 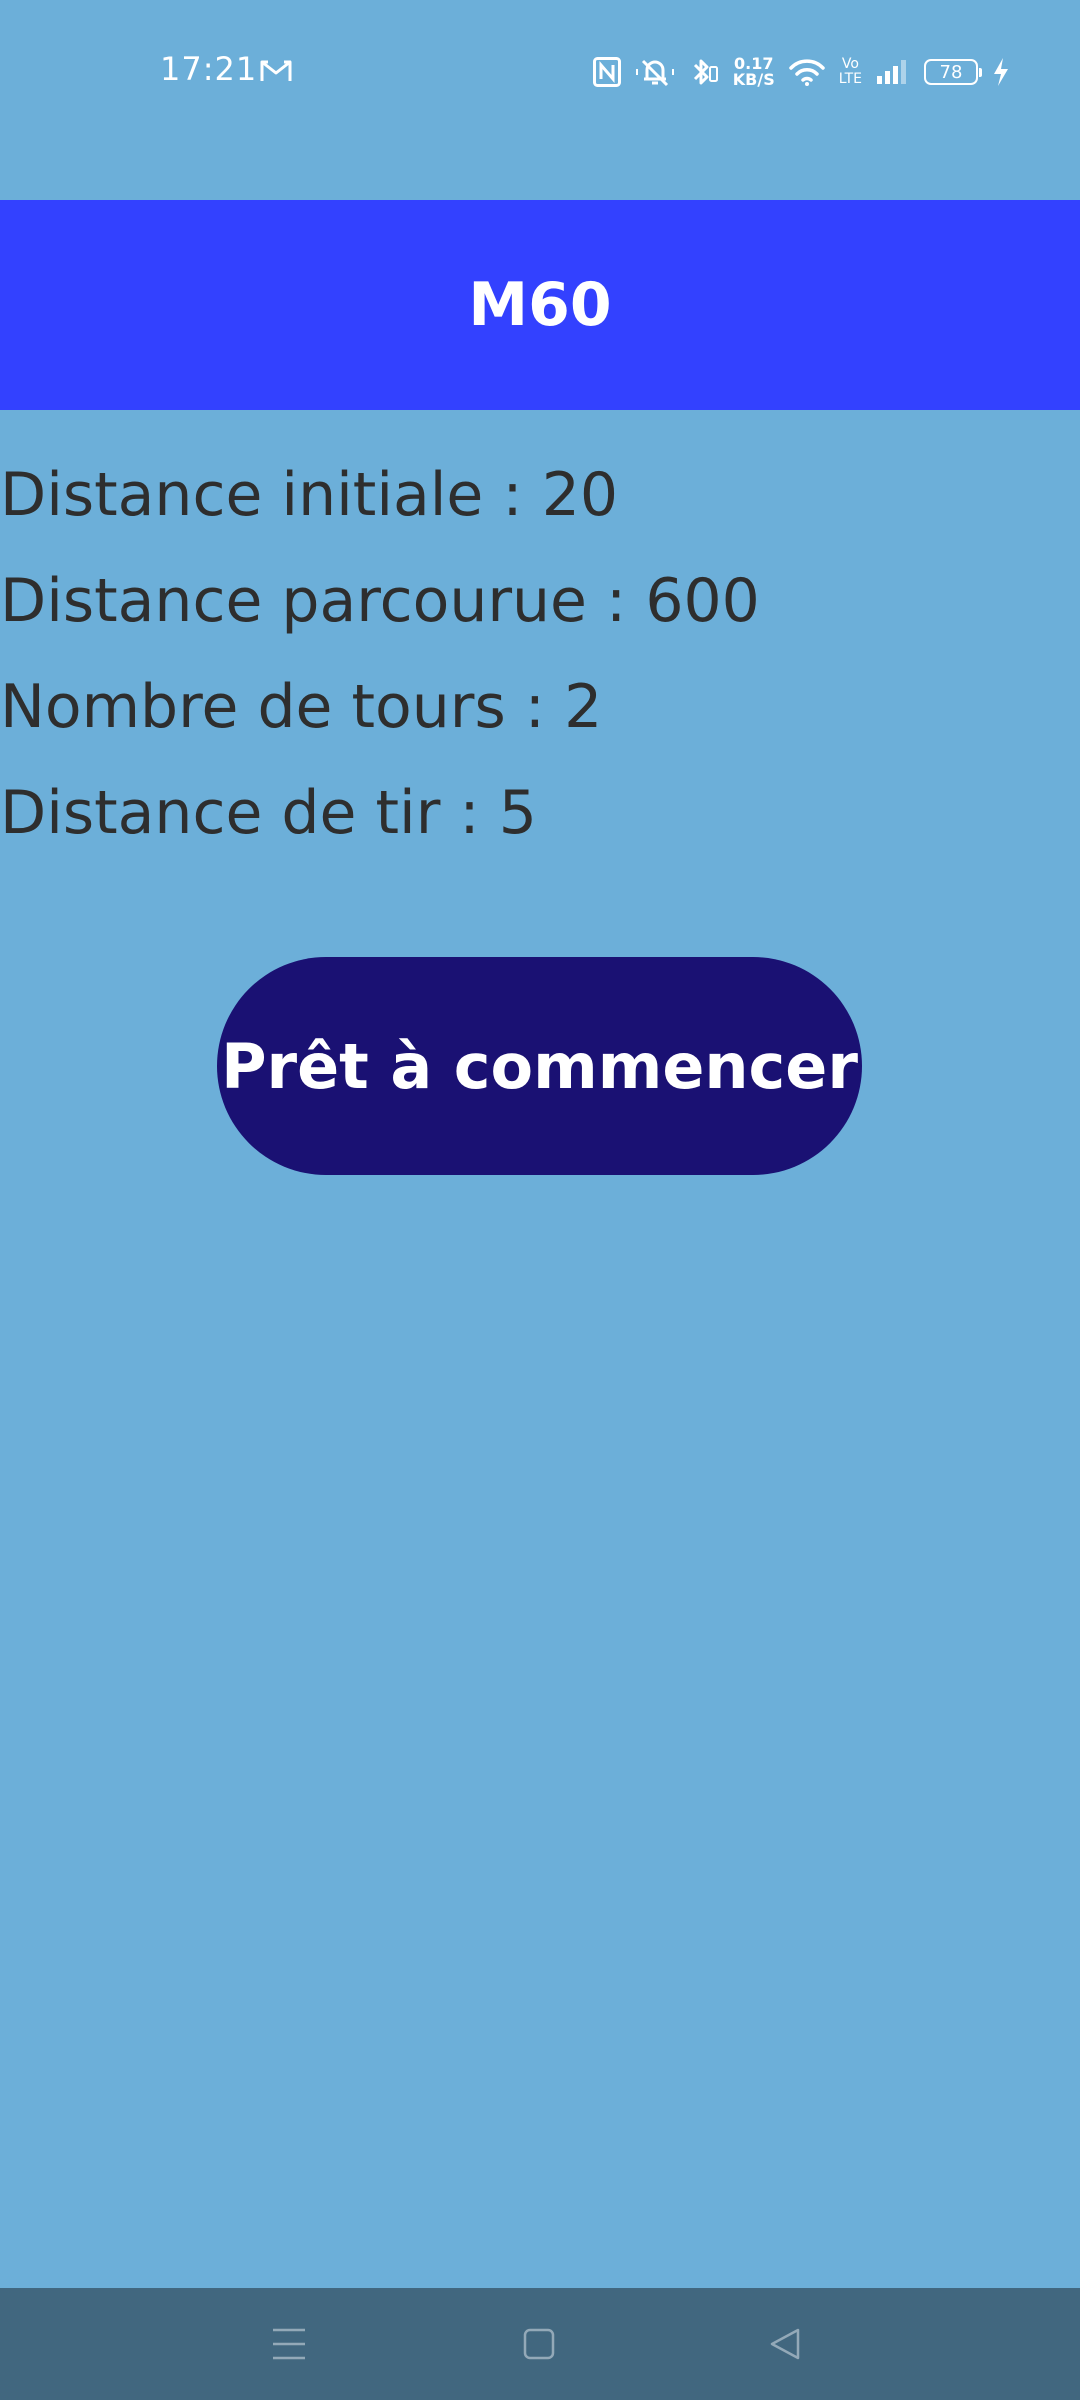 I want to click on menu-button, so click(x=289, y=2344).